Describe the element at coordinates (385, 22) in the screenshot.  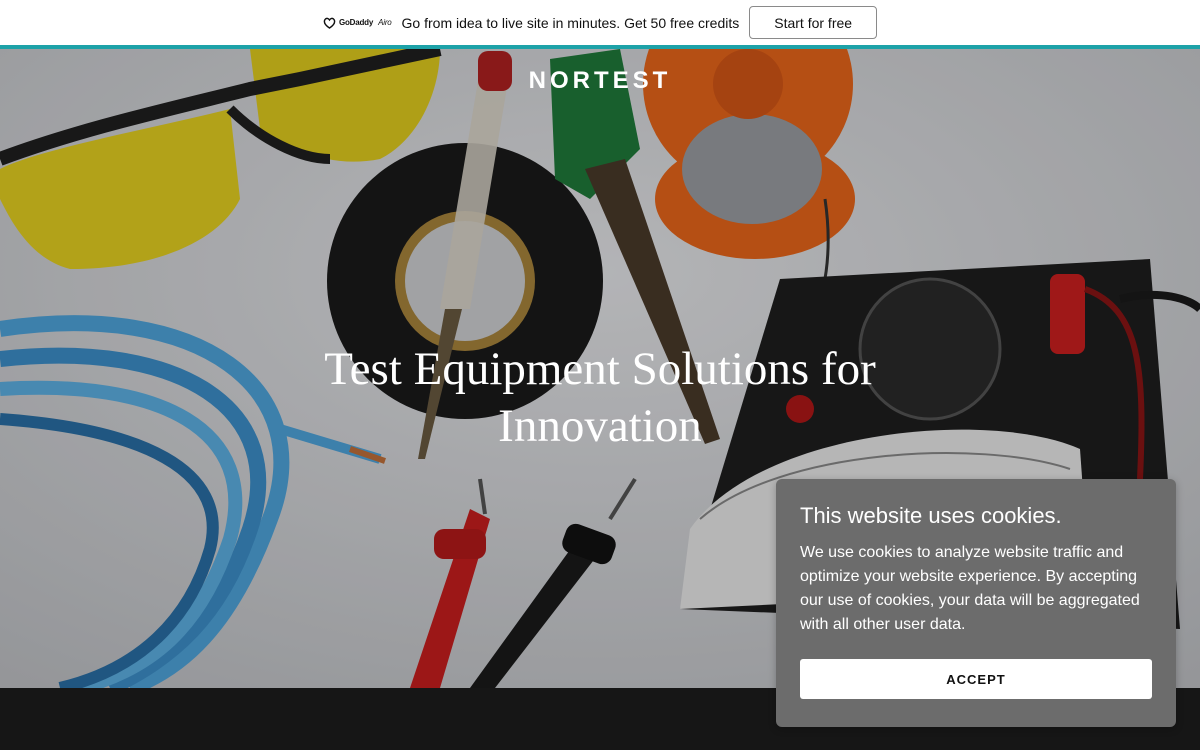
I see `brand-product: Airo` at that location.